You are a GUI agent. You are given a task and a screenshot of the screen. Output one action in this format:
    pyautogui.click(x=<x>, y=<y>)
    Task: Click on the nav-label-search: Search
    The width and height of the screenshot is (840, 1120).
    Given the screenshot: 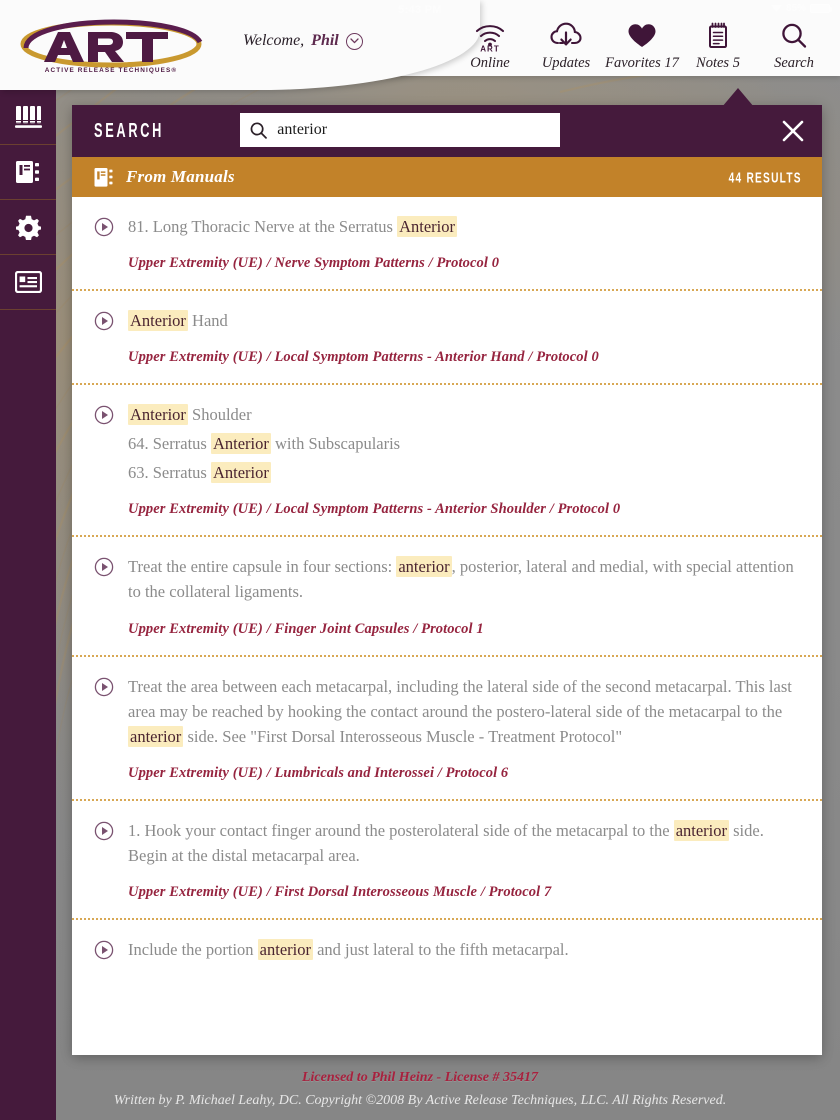 What is the action you would take?
    pyautogui.click(x=794, y=63)
    